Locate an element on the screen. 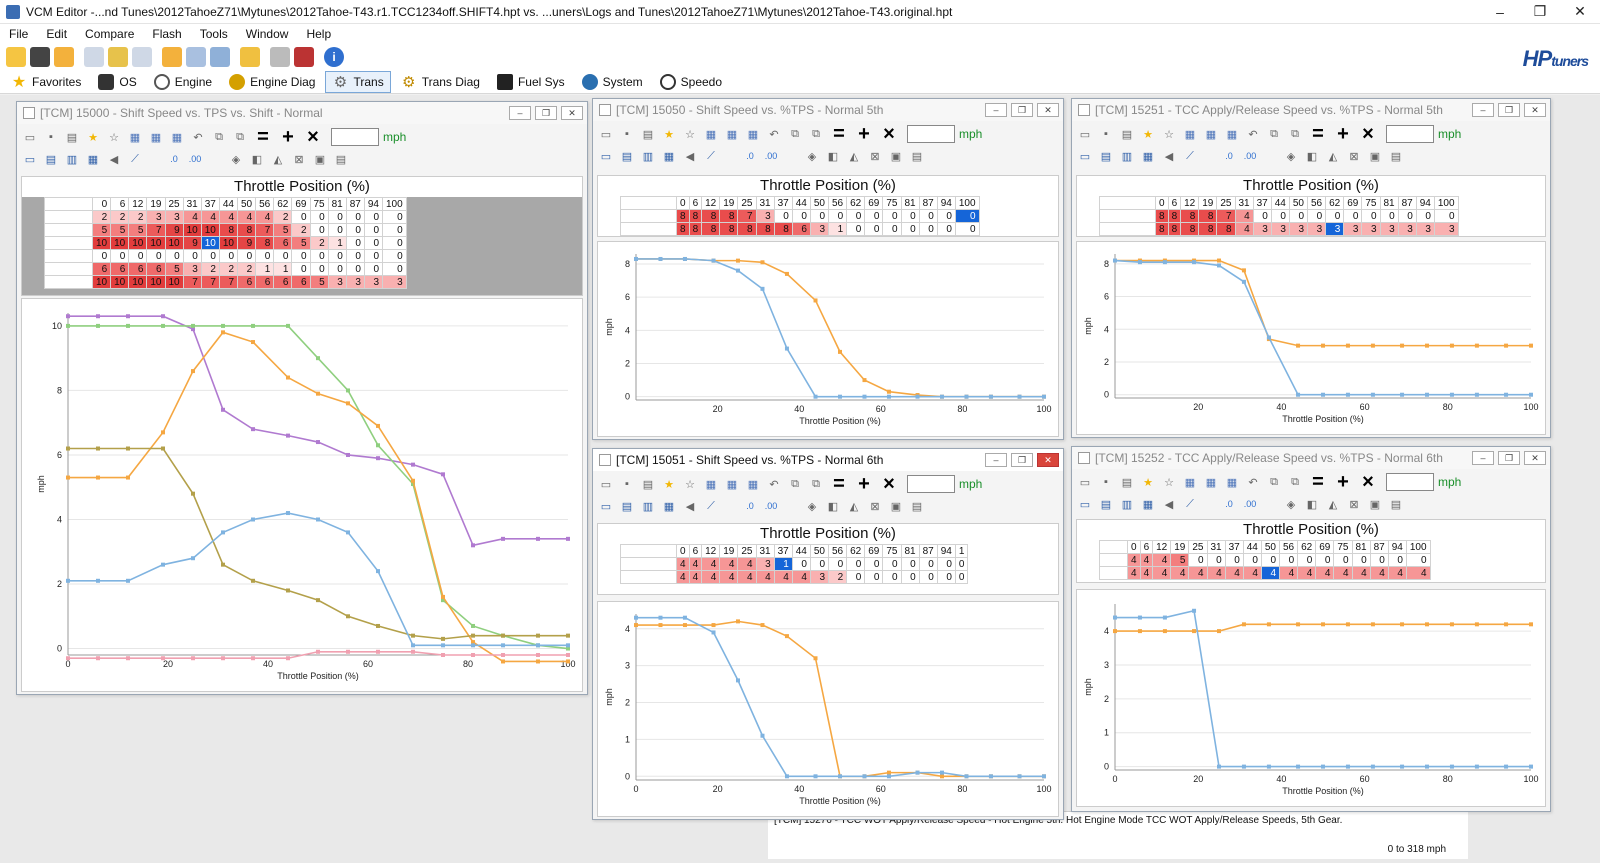 The height and width of the screenshot is (863, 1600). plus-icon: + is located at coordinates (864, 134).